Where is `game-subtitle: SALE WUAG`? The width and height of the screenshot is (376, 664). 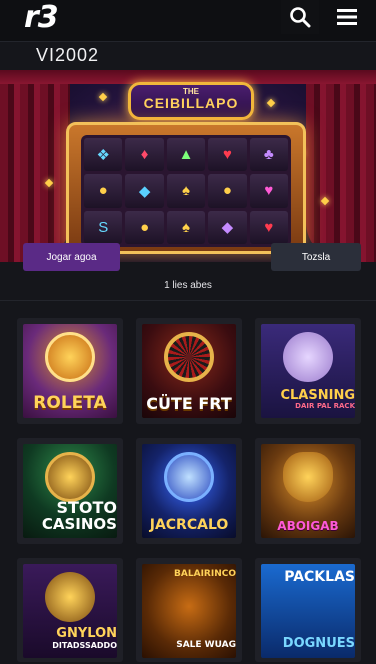 game-subtitle: SALE WUAG is located at coordinates (206, 645).